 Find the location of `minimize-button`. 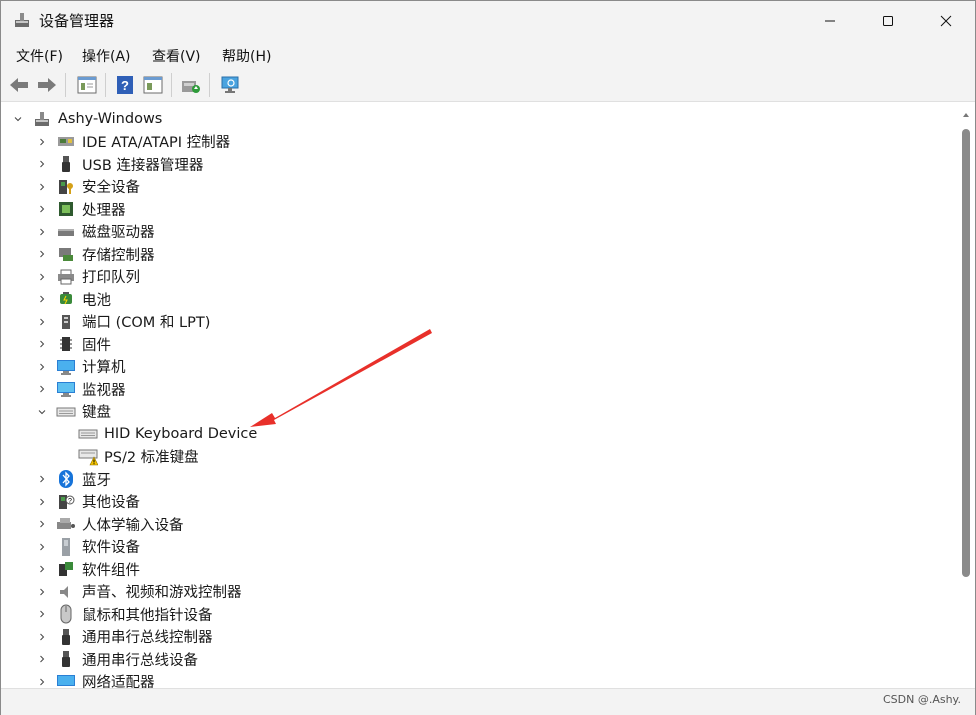

minimize-button is located at coordinates (830, 21).